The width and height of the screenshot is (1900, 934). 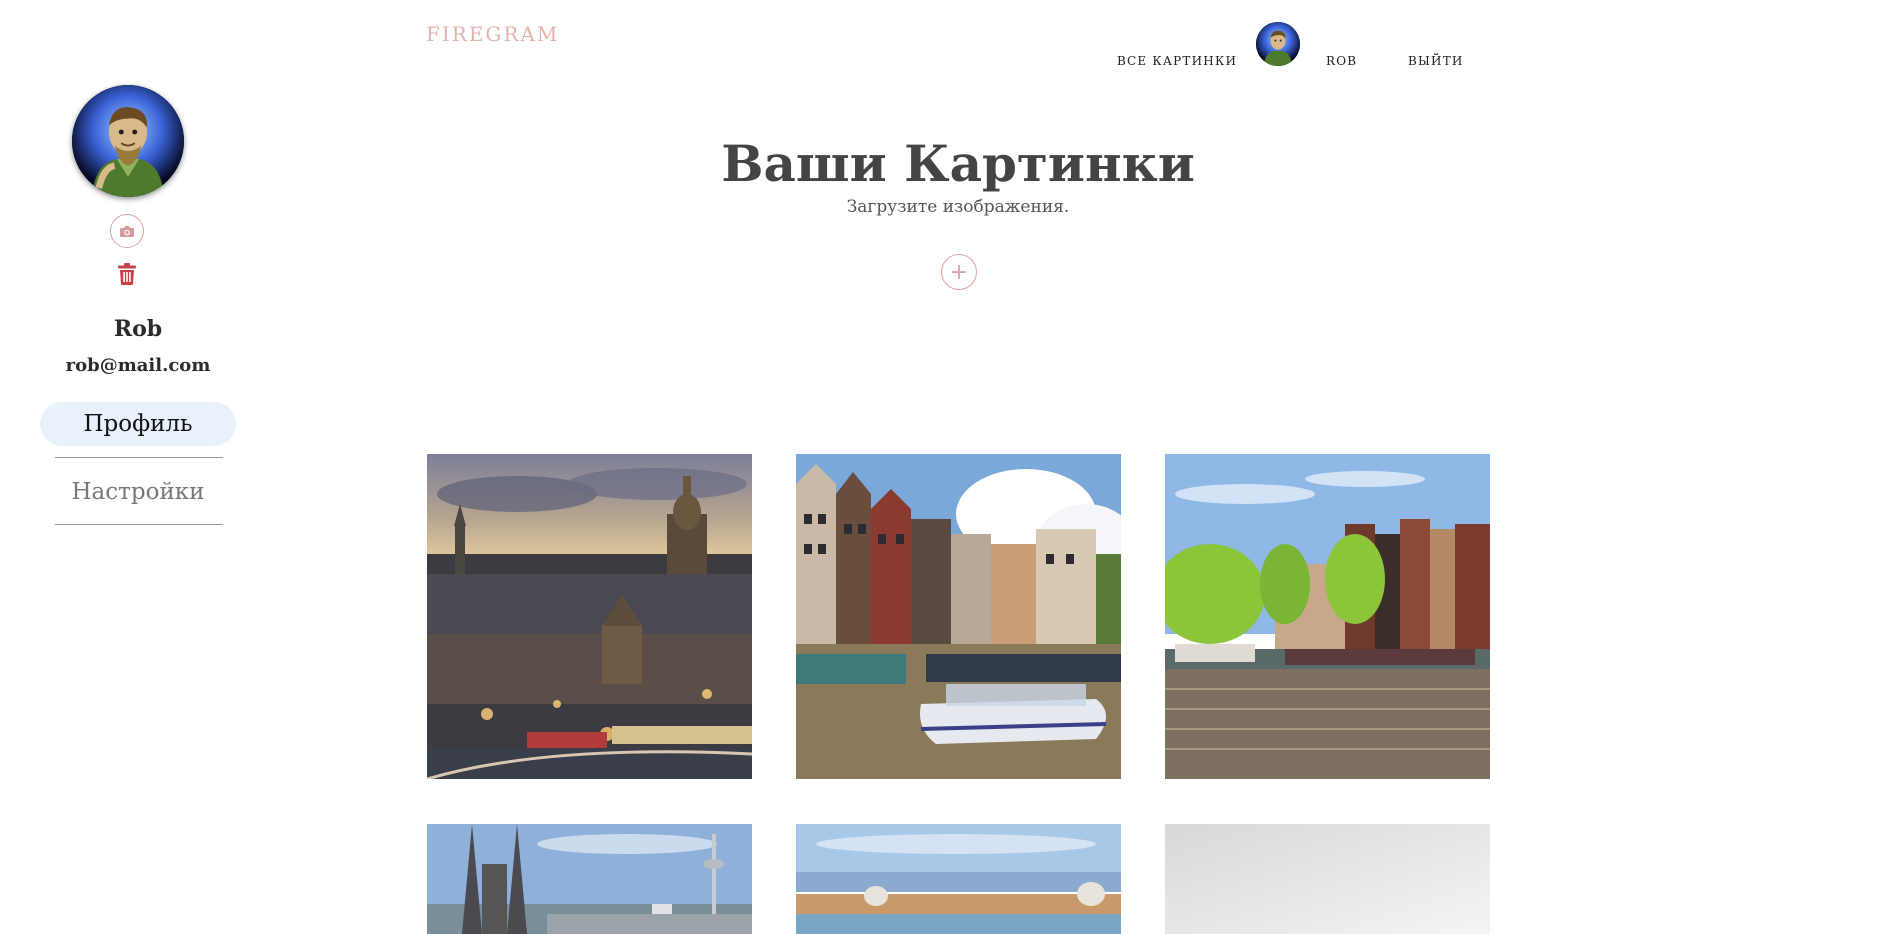 What do you see at coordinates (138, 365) in the screenshot?
I see `profile-email: rob@mail.com` at bounding box center [138, 365].